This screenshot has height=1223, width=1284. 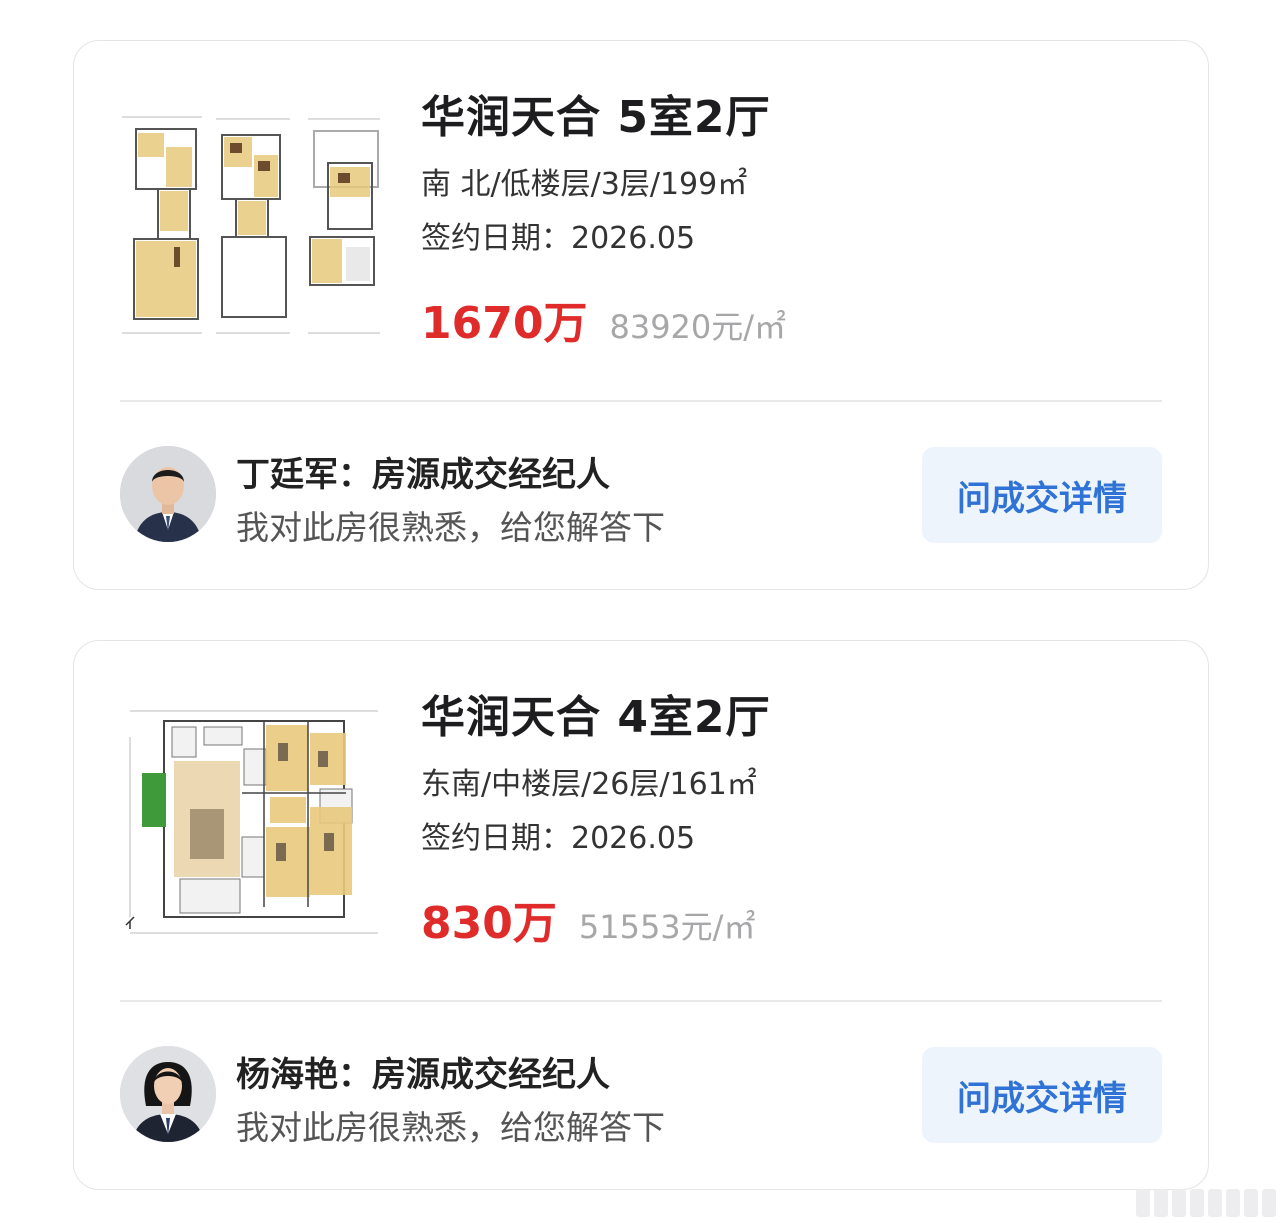 I want to click on listing-title: 华润天合 4室2厅, so click(x=596, y=713).